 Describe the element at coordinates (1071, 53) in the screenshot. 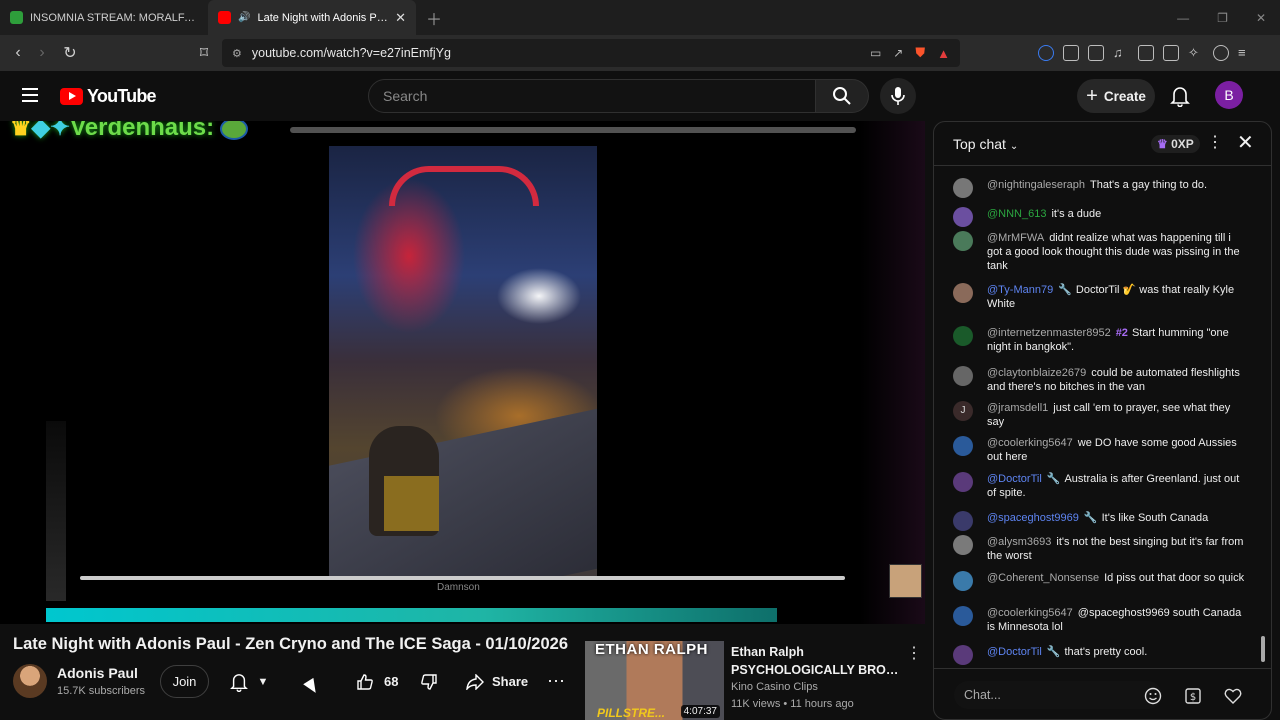

I see `puzzle-icon` at that location.